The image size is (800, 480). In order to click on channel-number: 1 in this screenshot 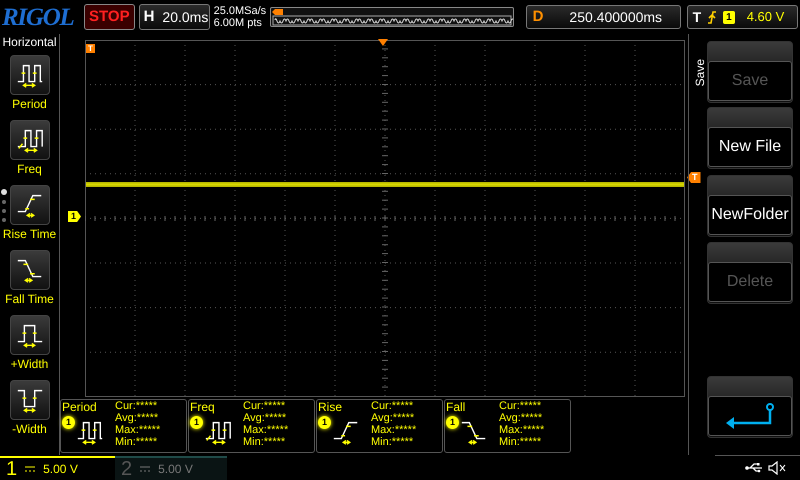, I will do `click(12, 469)`.